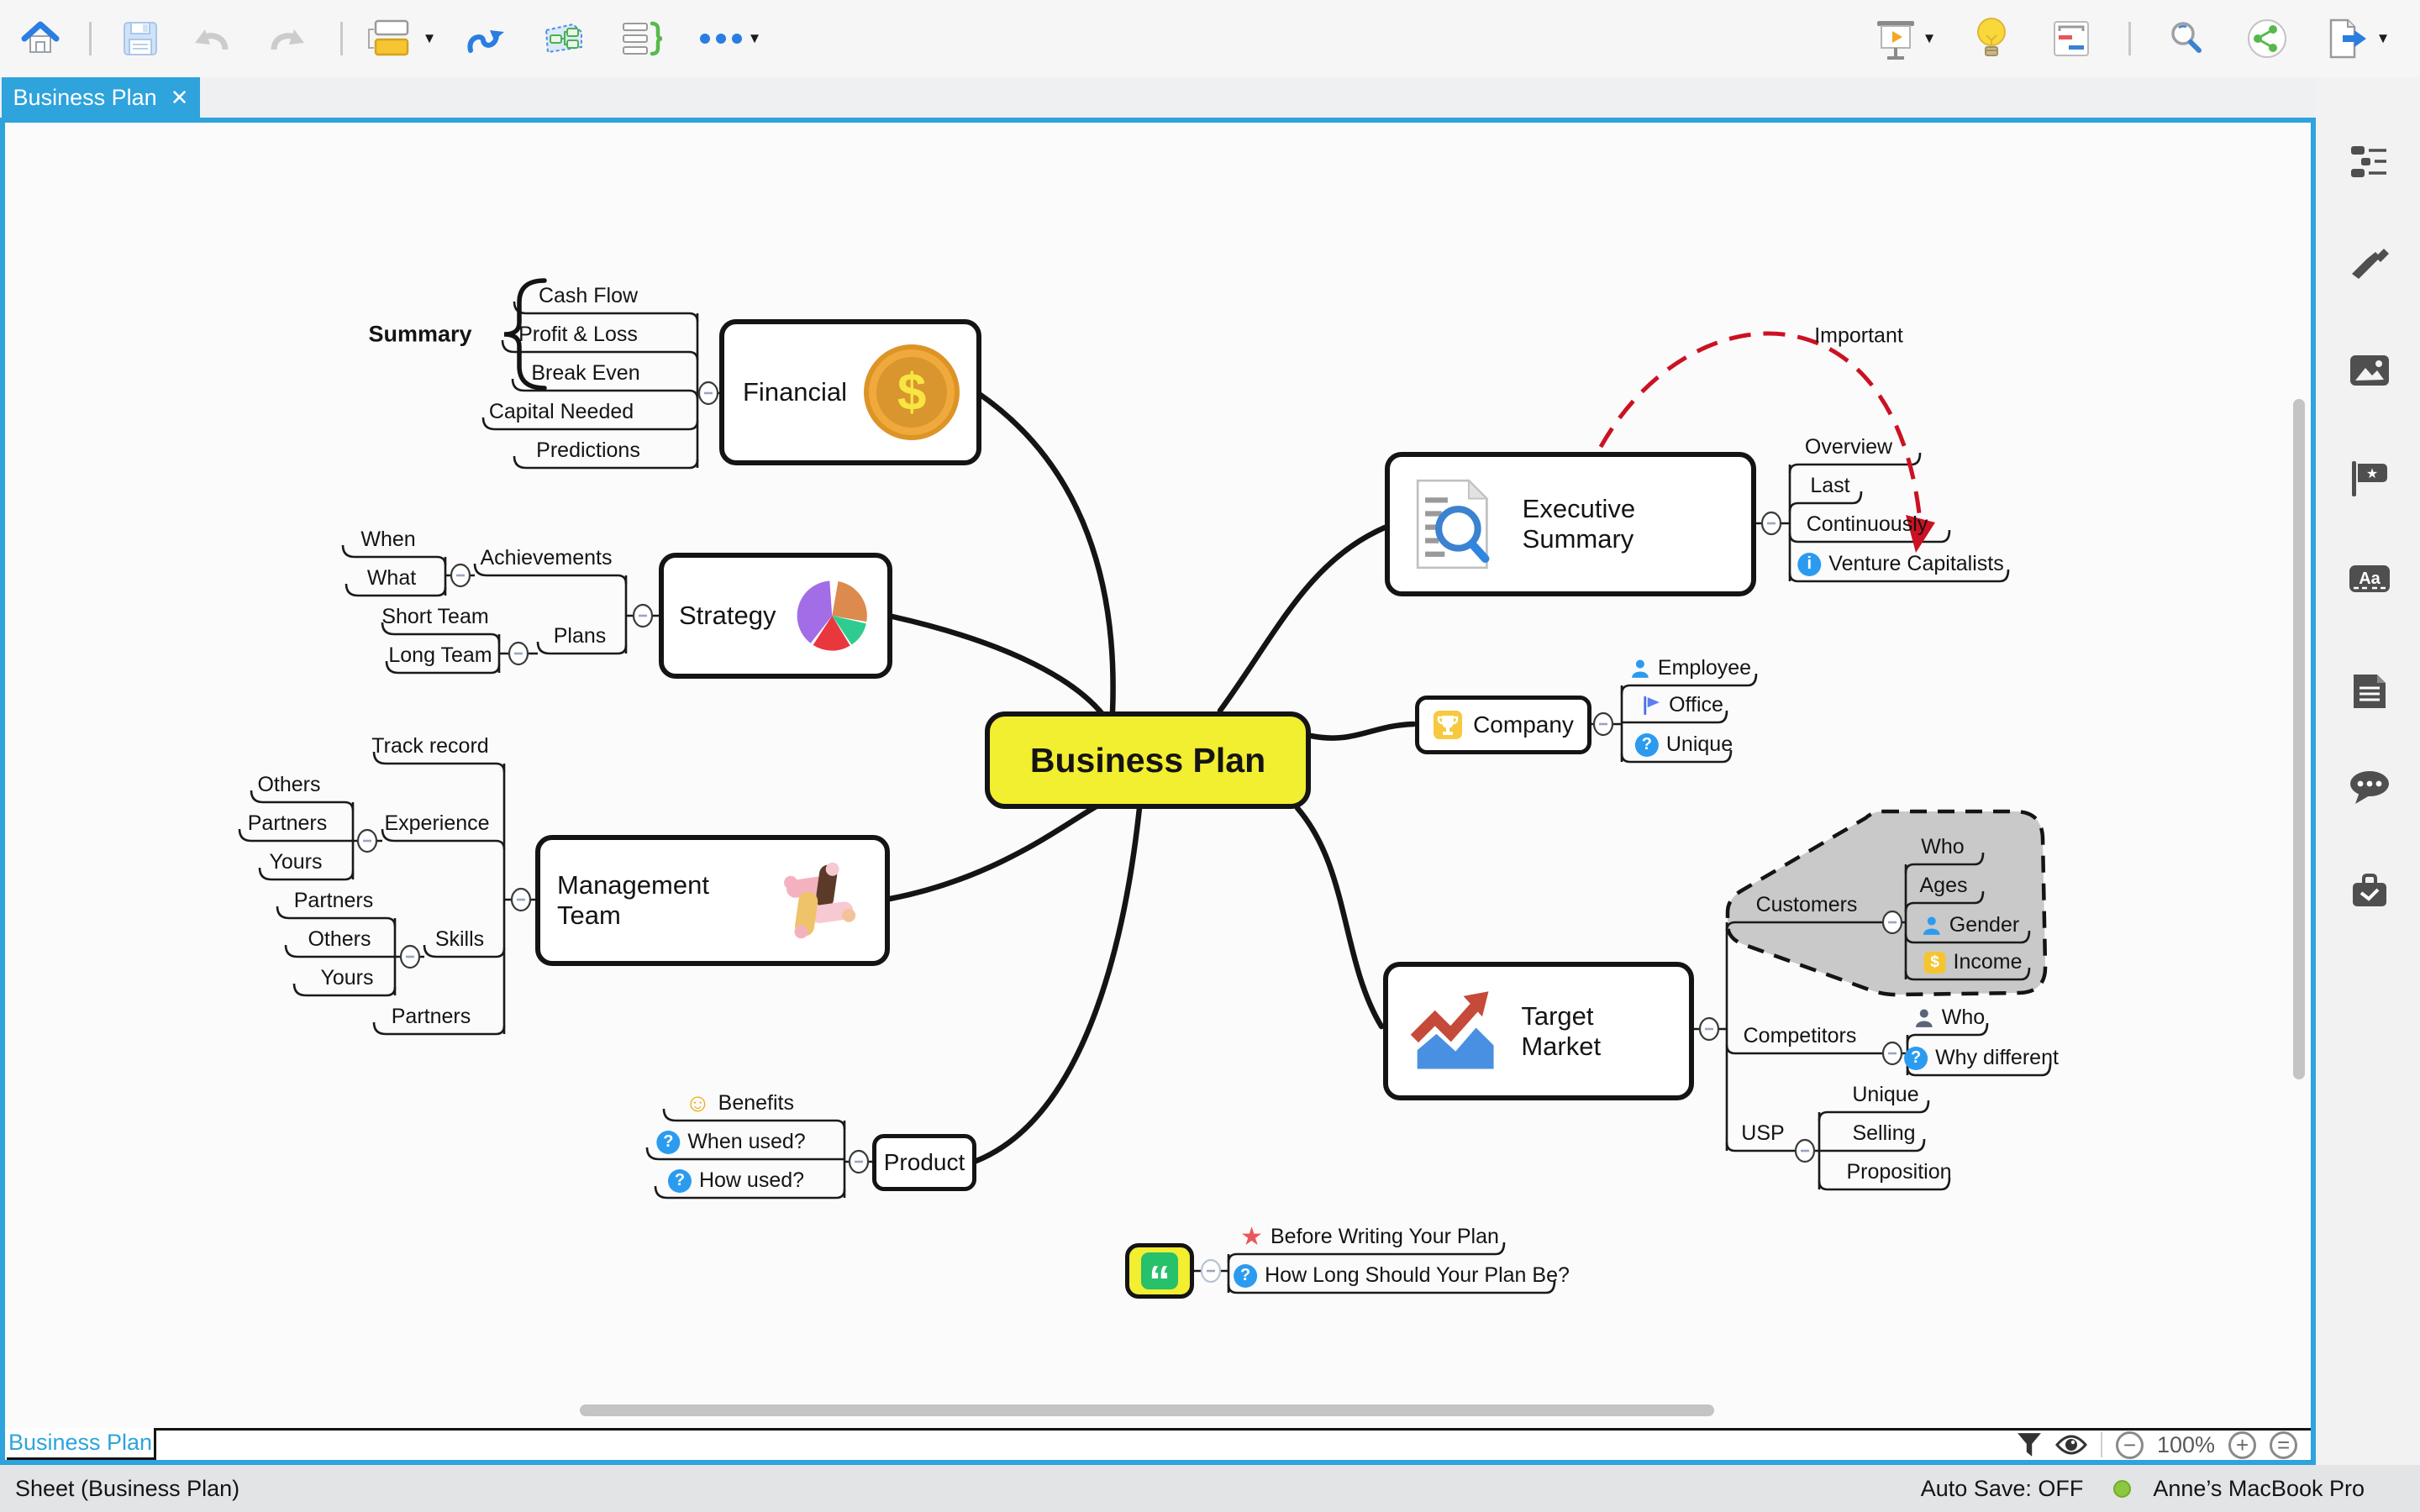 The height and width of the screenshot is (1512, 2420). Describe the element at coordinates (1867, 524) in the screenshot. I see `subtopic: Continuously` at that location.